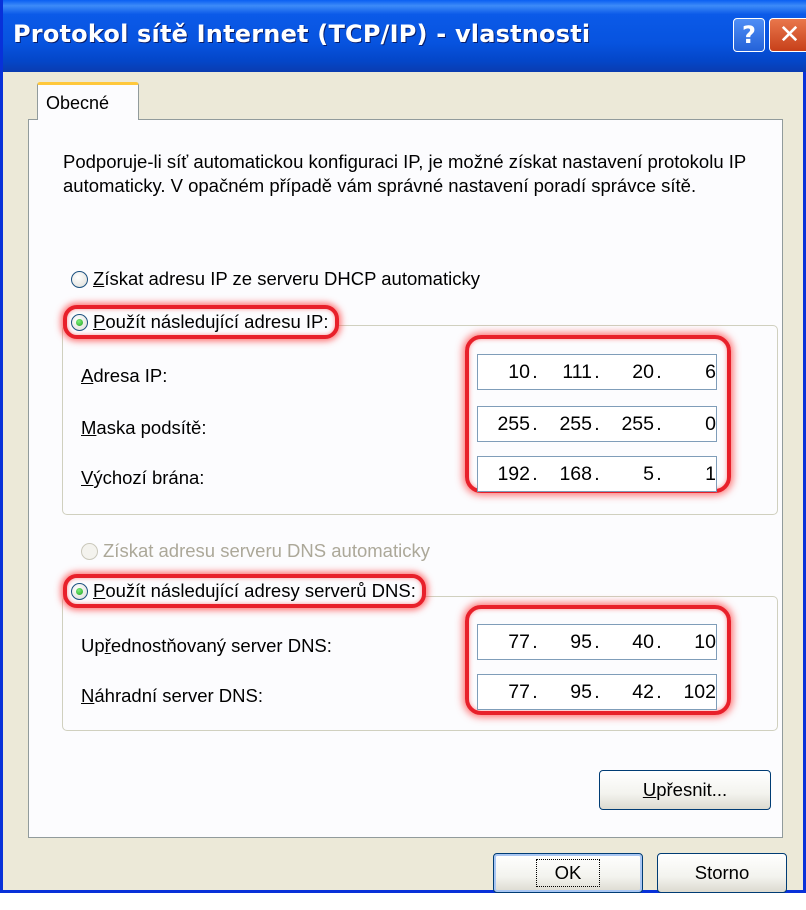  Describe the element at coordinates (89, 551) in the screenshot. I see `radio-button-disabled-icon` at that location.